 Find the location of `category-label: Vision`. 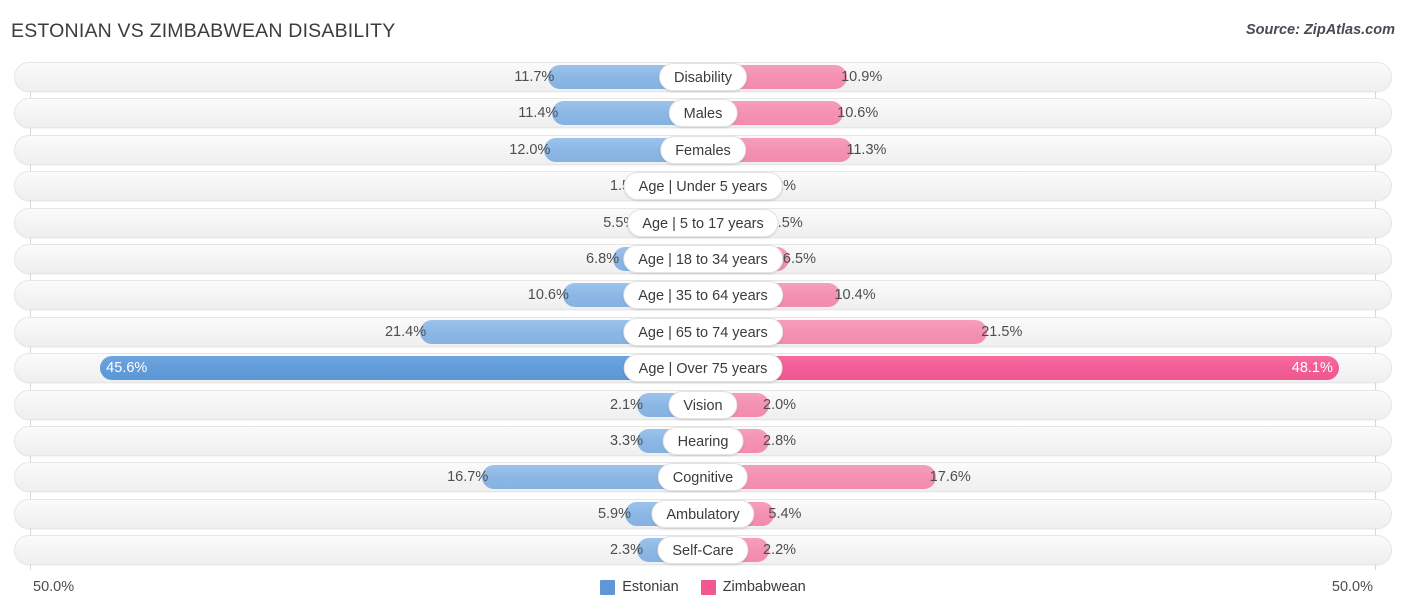

category-label: Vision is located at coordinates (703, 404).